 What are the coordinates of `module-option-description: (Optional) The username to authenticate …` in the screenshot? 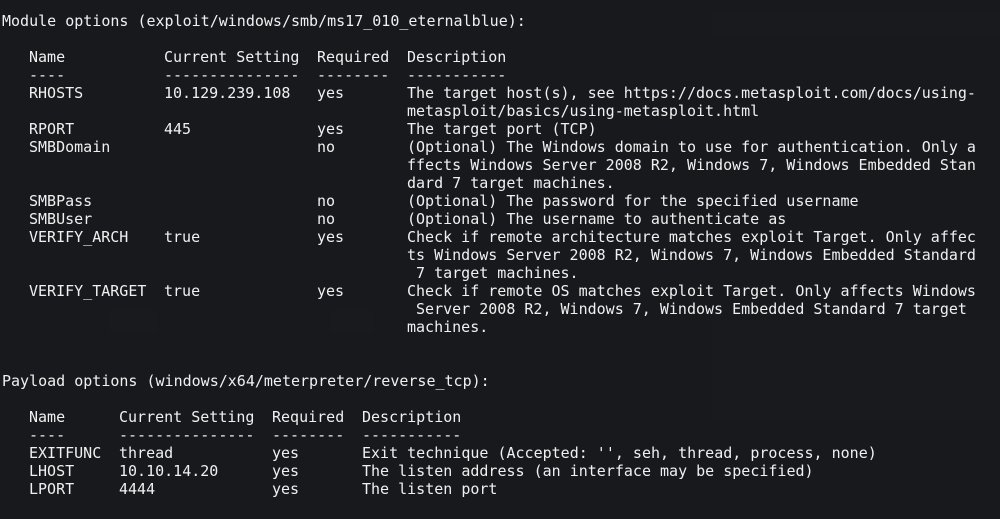 It's located at (597, 219).